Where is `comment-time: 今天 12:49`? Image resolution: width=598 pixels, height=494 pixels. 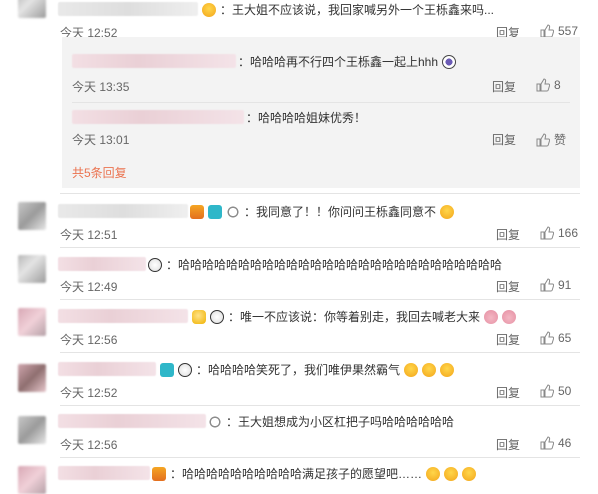
comment-time: 今天 12:49 is located at coordinates (89, 287).